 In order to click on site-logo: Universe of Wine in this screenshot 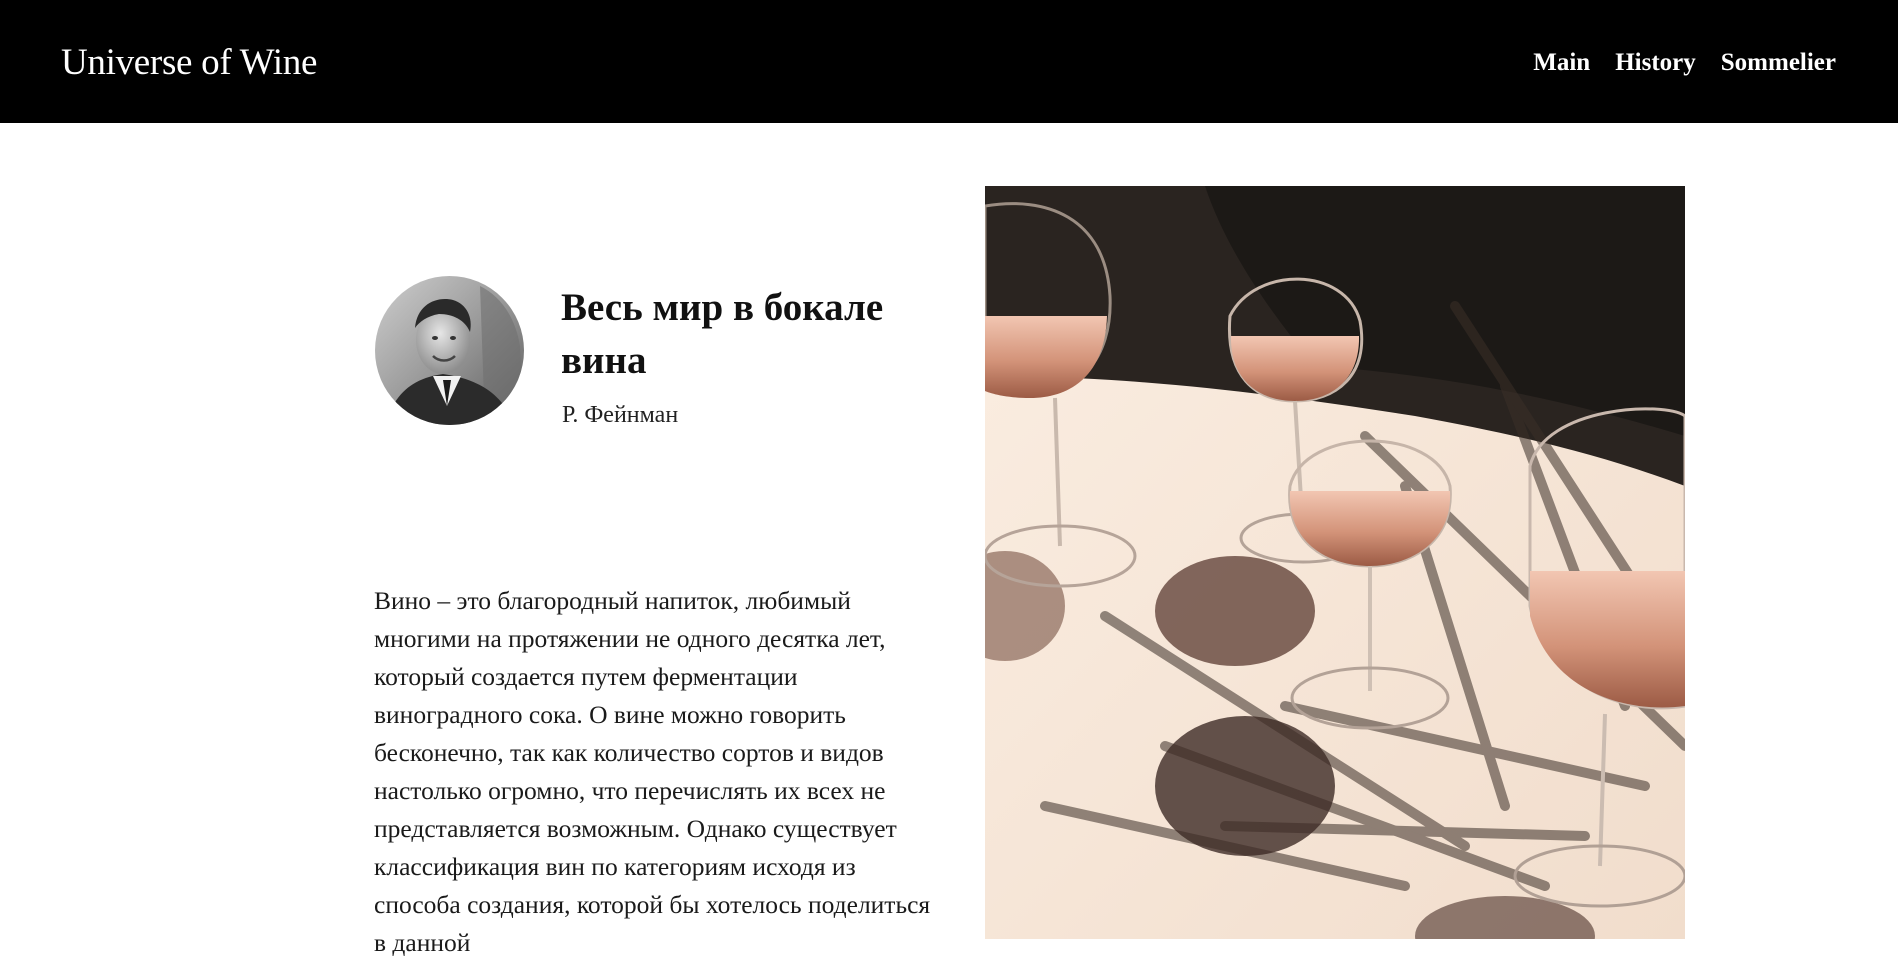, I will do `click(189, 63)`.